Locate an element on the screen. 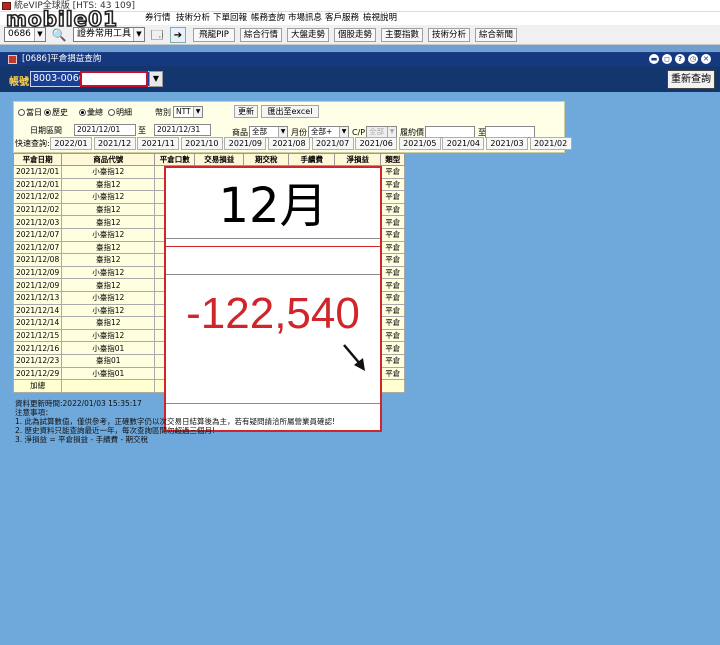 This screenshot has width=720, height=645. window-icon: 🗔 is located at coordinates (157, 35).